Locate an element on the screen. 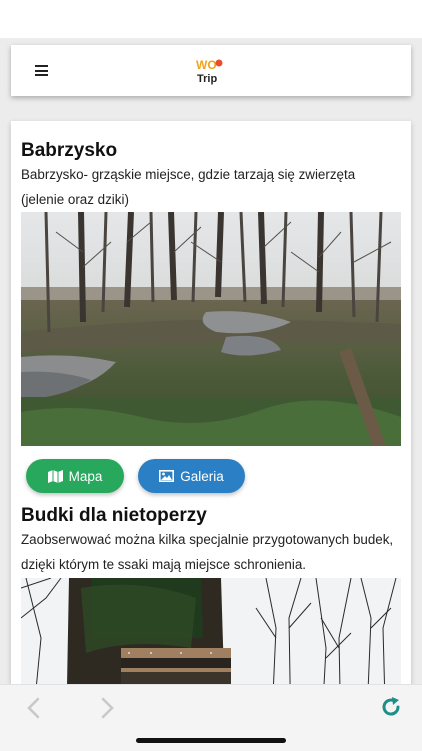 The width and height of the screenshot is (422, 751). map-button-label: Mapa is located at coordinates (85, 476).